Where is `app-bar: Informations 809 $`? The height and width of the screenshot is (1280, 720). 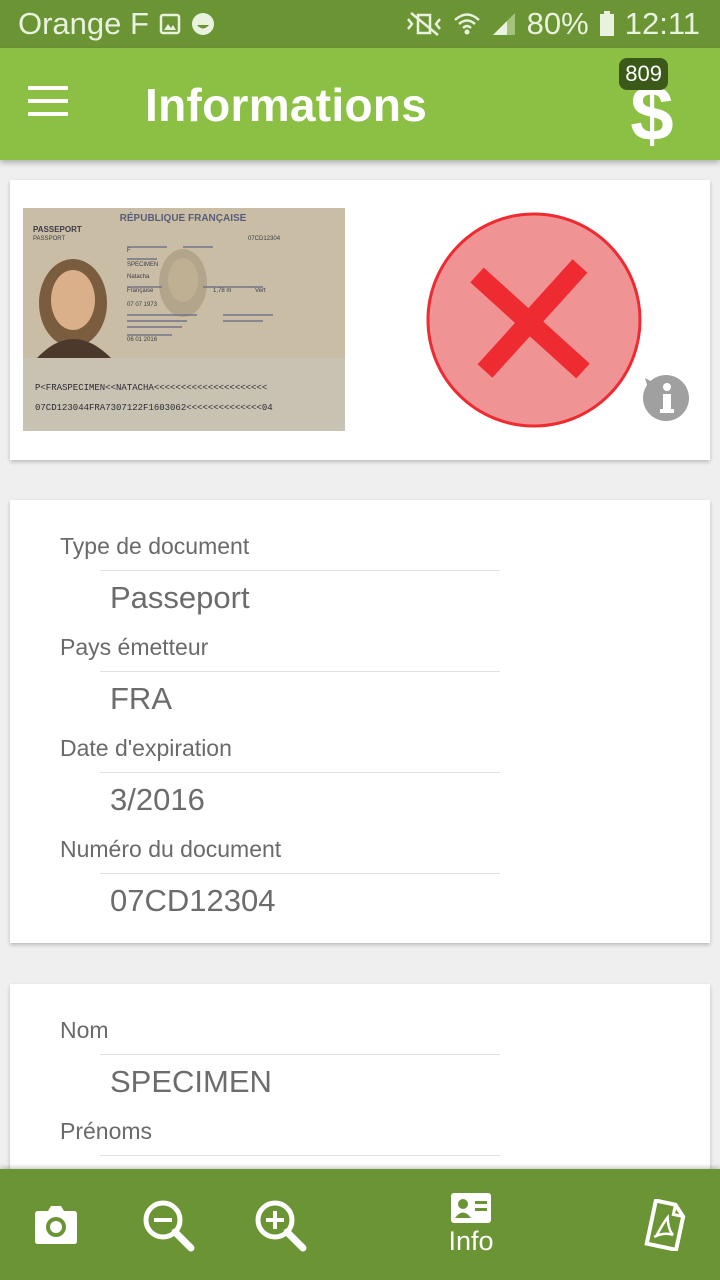
app-bar: Informations 809 $ is located at coordinates (360, 104).